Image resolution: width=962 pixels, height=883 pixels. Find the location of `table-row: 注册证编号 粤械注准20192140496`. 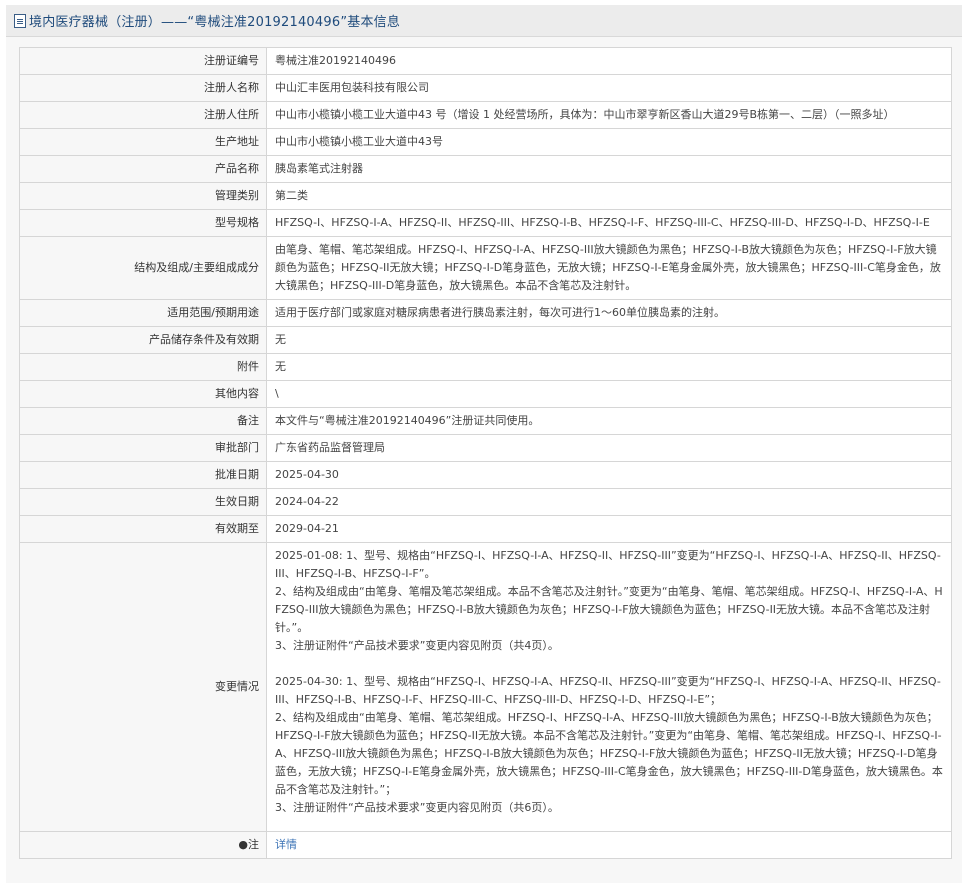

table-row: 注册证编号 粤械注准20192140496 is located at coordinates (485, 61).